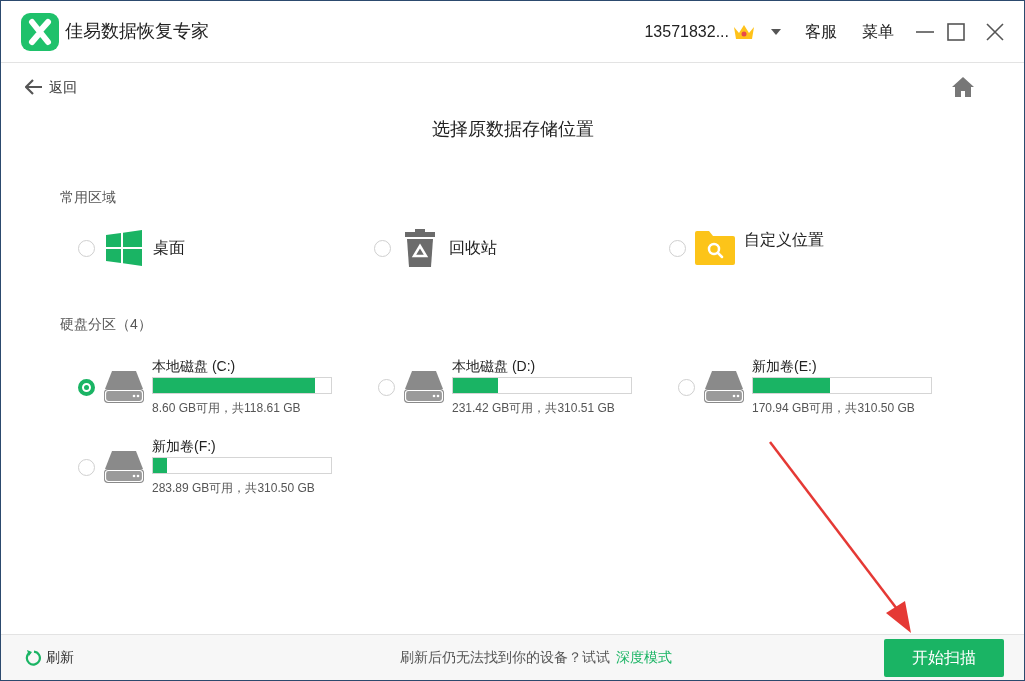 Image resolution: width=1025 pixels, height=681 pixels. What do you see at coordinates (521, 248) in the screenshot?
I see `location-option: 回收站` at bounding box center [521, 248].